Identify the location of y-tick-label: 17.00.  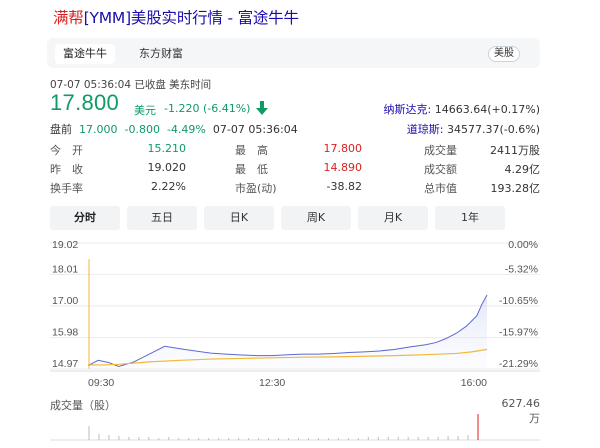
(65, 301).